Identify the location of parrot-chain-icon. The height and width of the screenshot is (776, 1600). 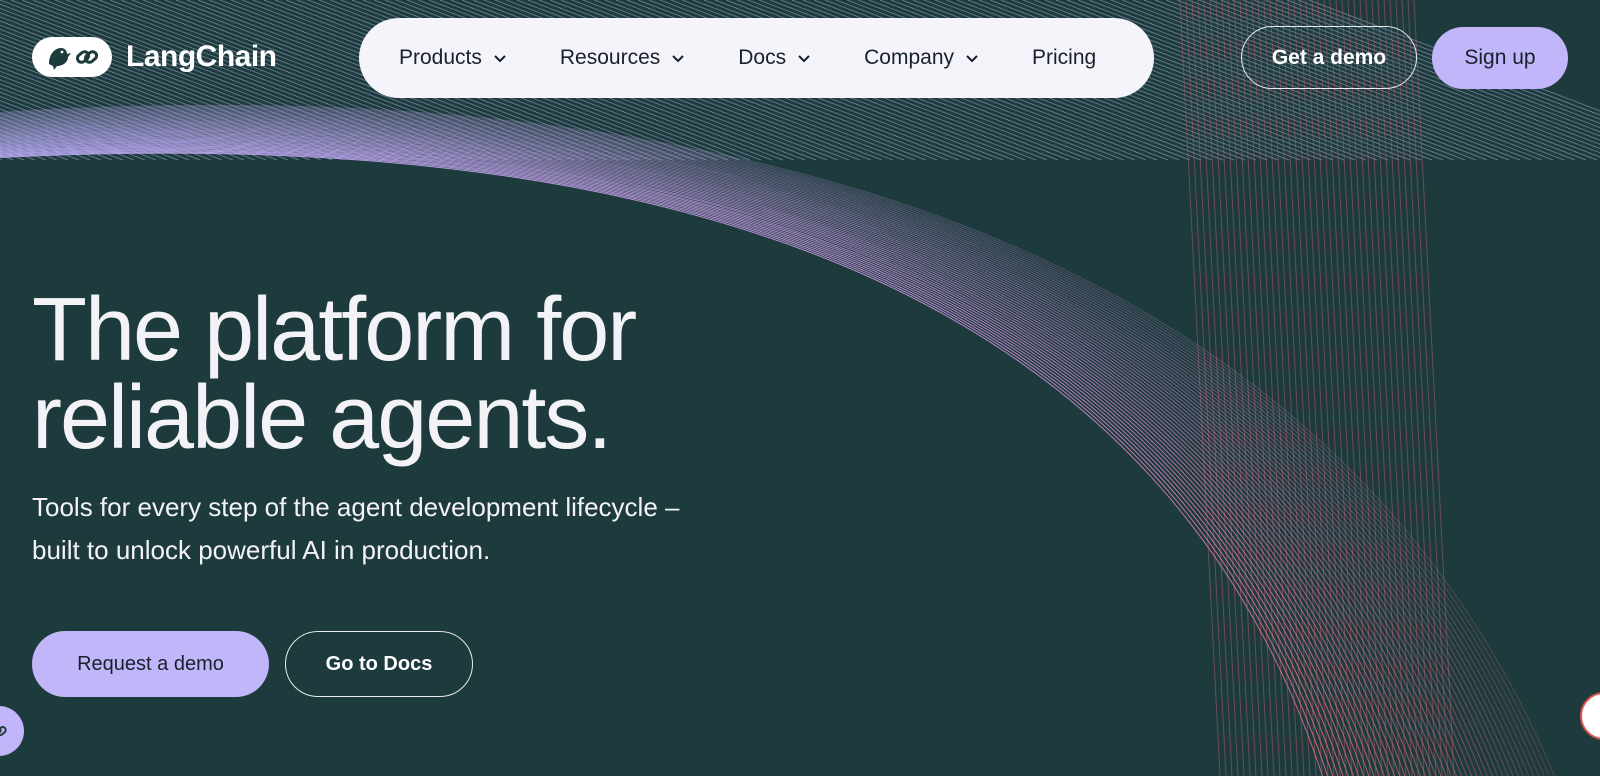
(72, 57).